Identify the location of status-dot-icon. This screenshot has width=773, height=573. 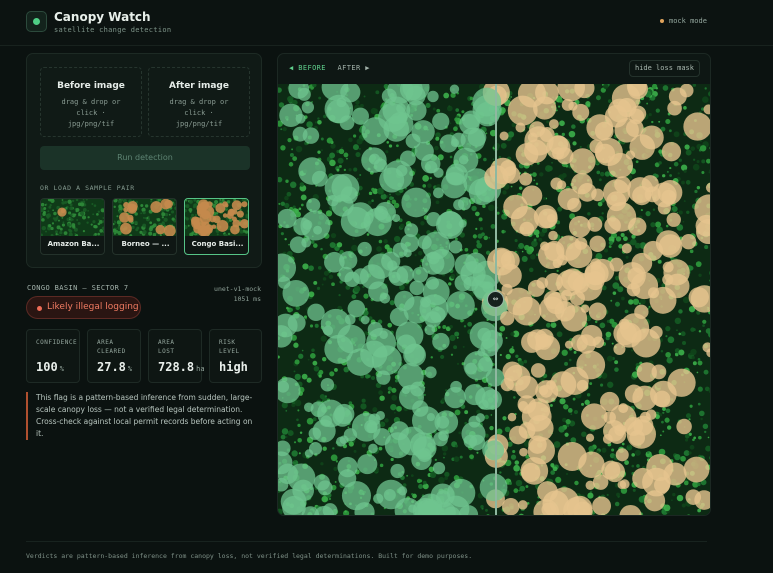
(662, 21).